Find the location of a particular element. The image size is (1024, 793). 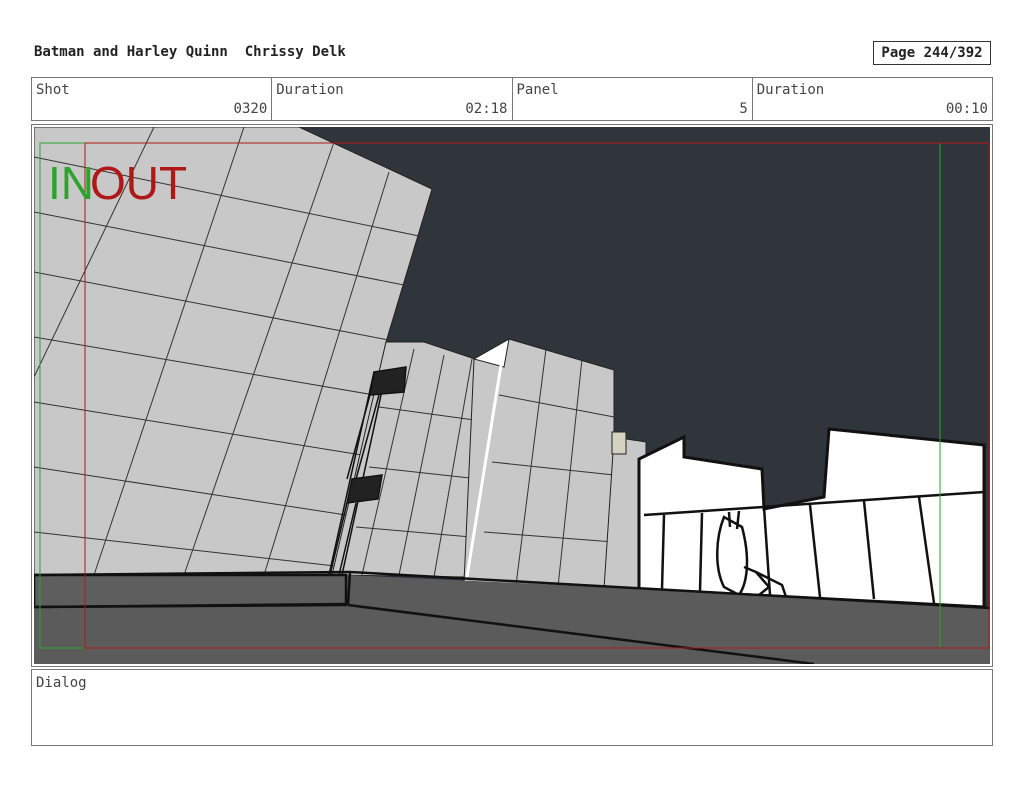

storyboard-title: Batman and Harley Quinn Chrissy Delk is located at coordinates (190, 52).